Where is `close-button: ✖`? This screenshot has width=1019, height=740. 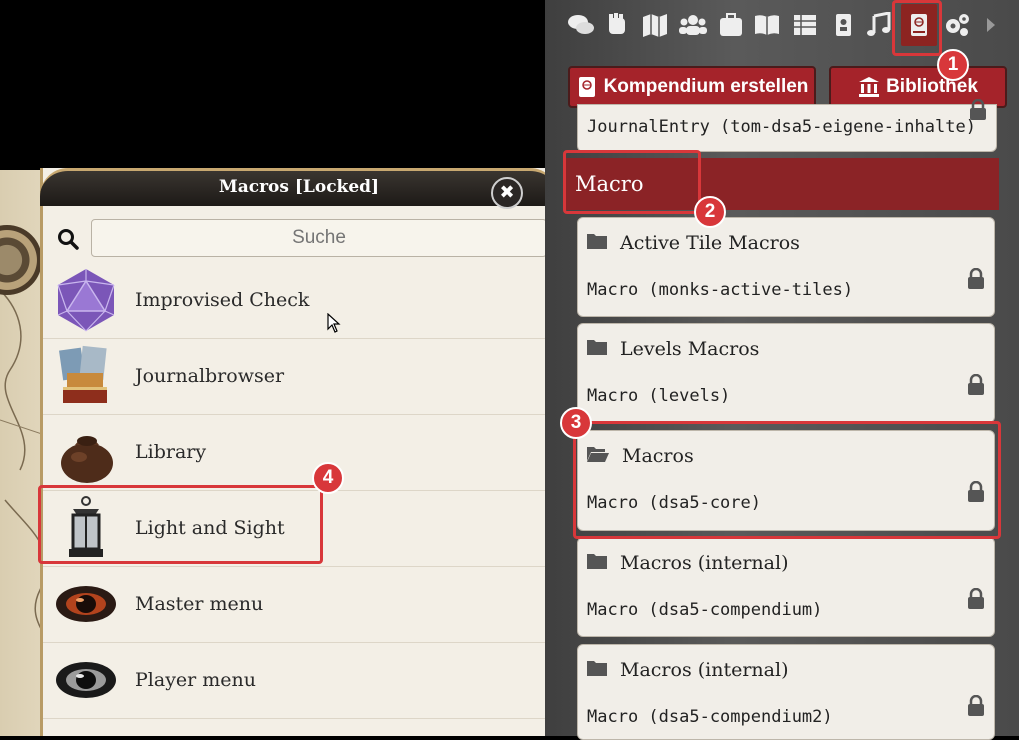
close-button: ✖ is located at coordinates (507, 193).